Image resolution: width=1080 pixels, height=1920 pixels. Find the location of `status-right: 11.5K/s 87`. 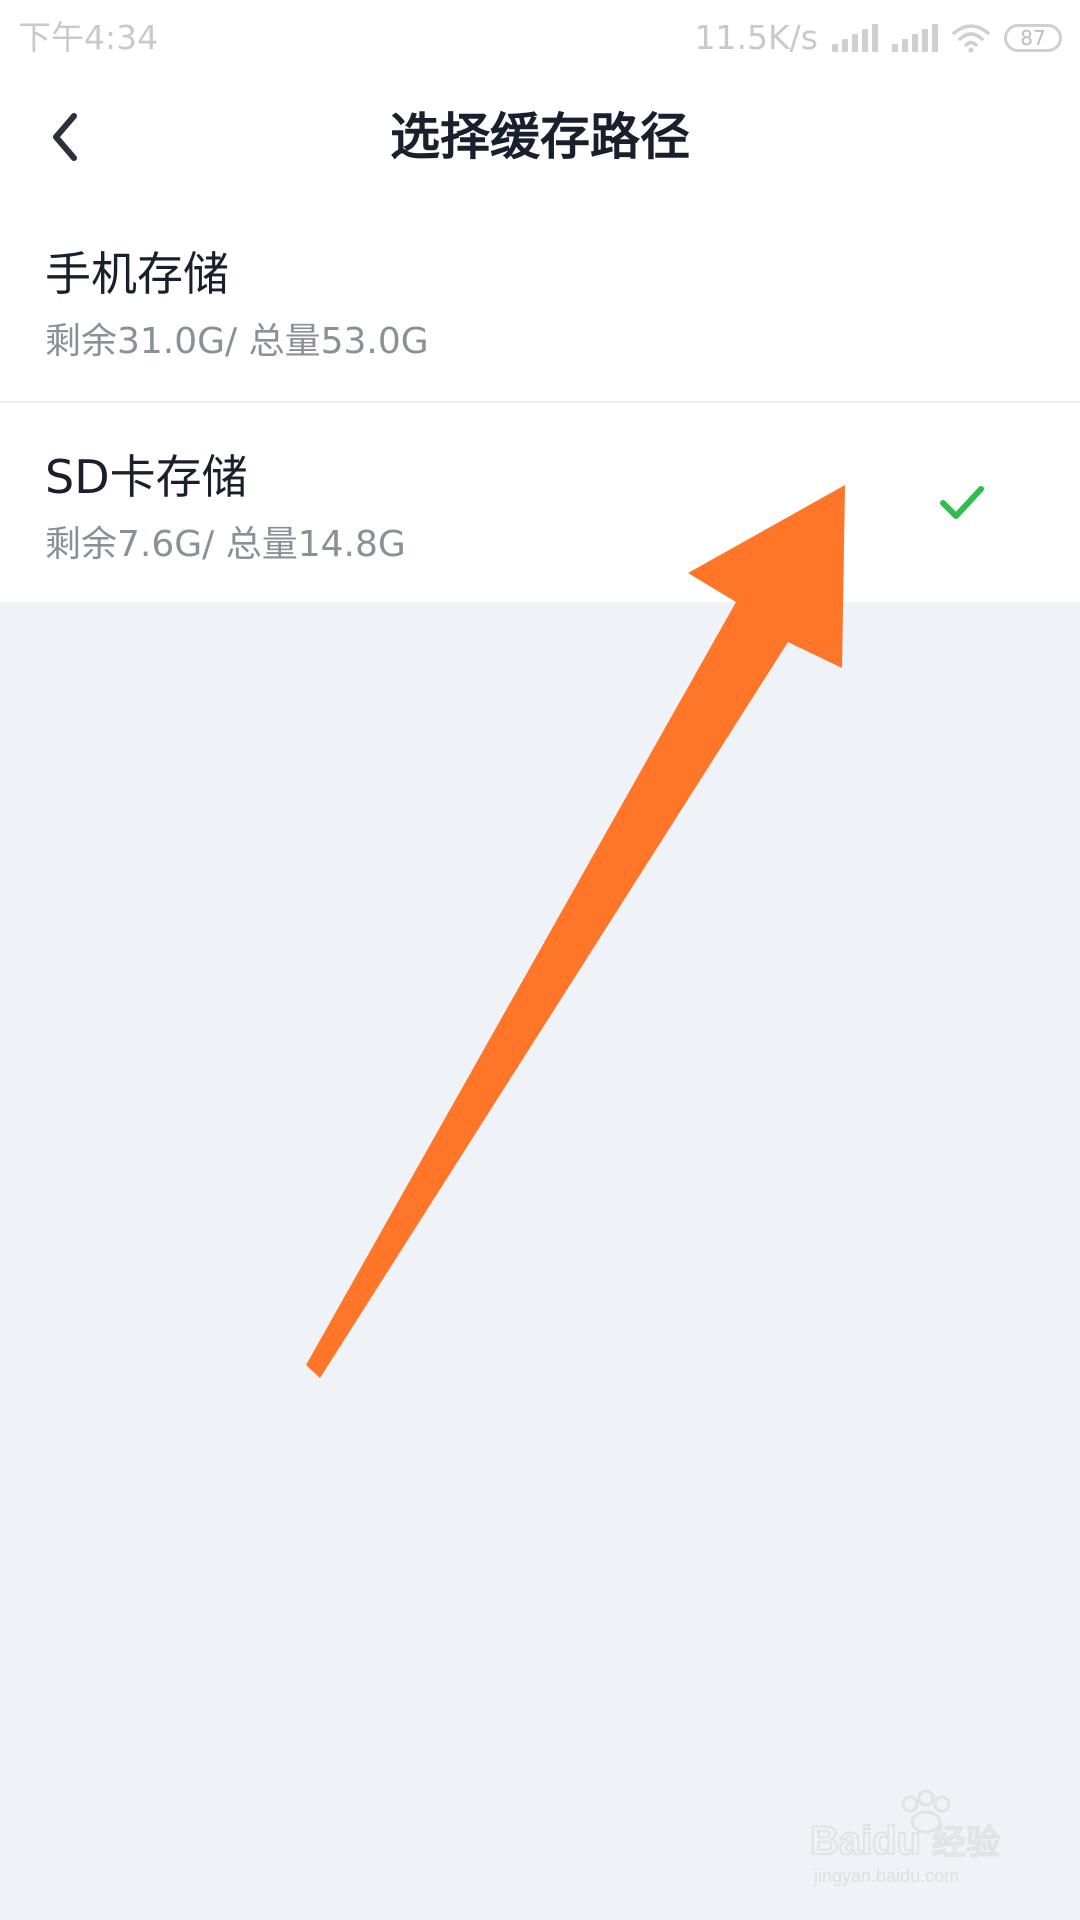

status-right: 11.5K/s 87 is located at coordinates (878, 37).